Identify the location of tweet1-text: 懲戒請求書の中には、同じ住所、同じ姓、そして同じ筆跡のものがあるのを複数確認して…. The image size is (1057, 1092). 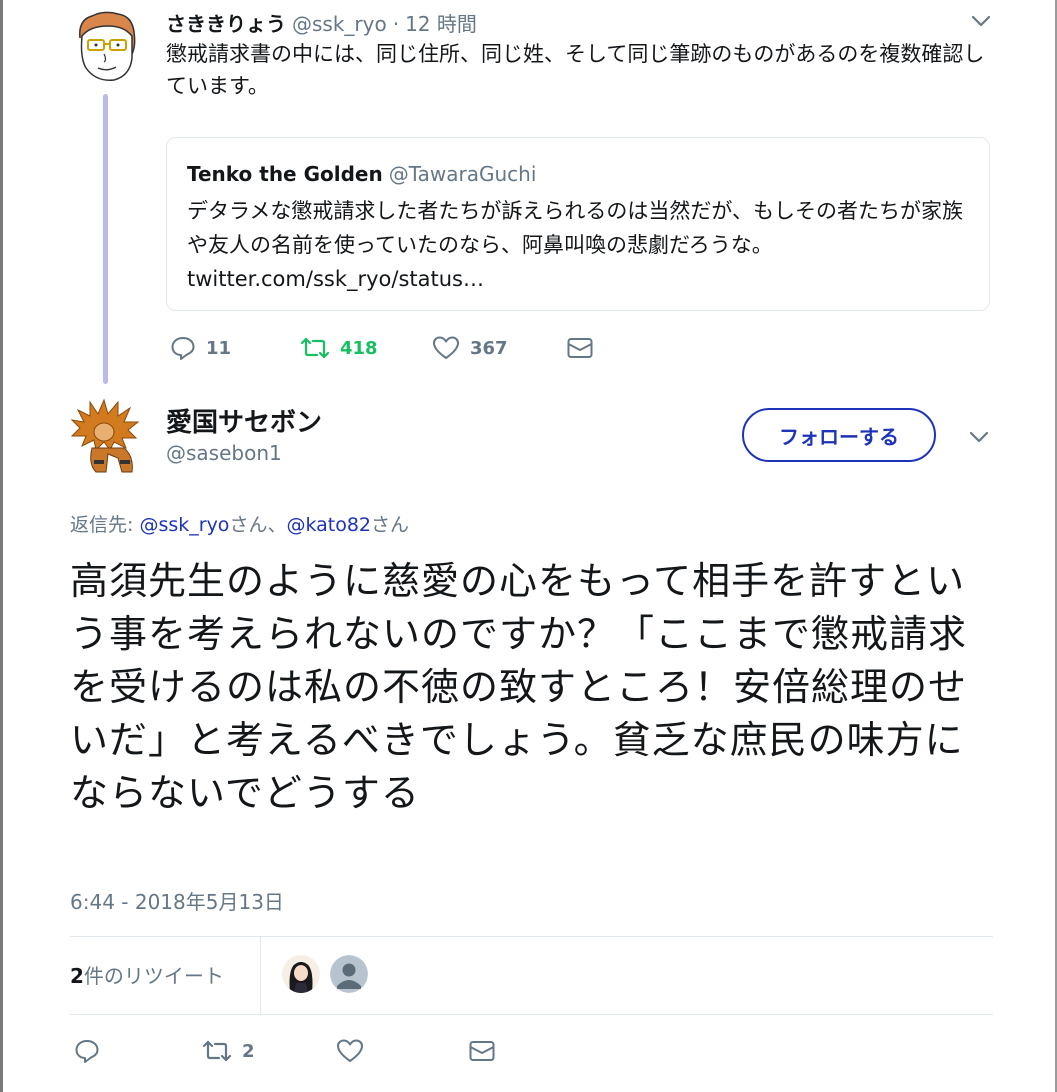
(575, 70).